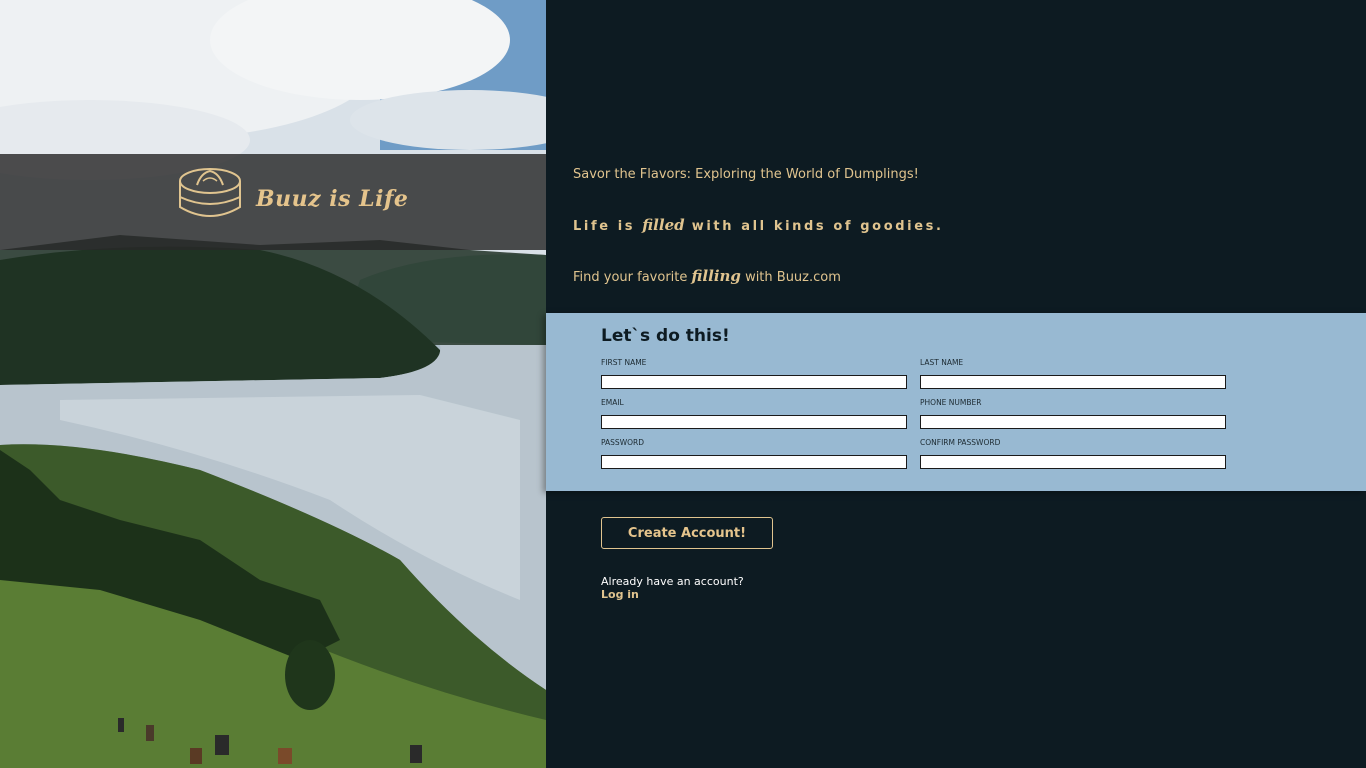  I want to click on confirm-password-input, so click(1073, 462).